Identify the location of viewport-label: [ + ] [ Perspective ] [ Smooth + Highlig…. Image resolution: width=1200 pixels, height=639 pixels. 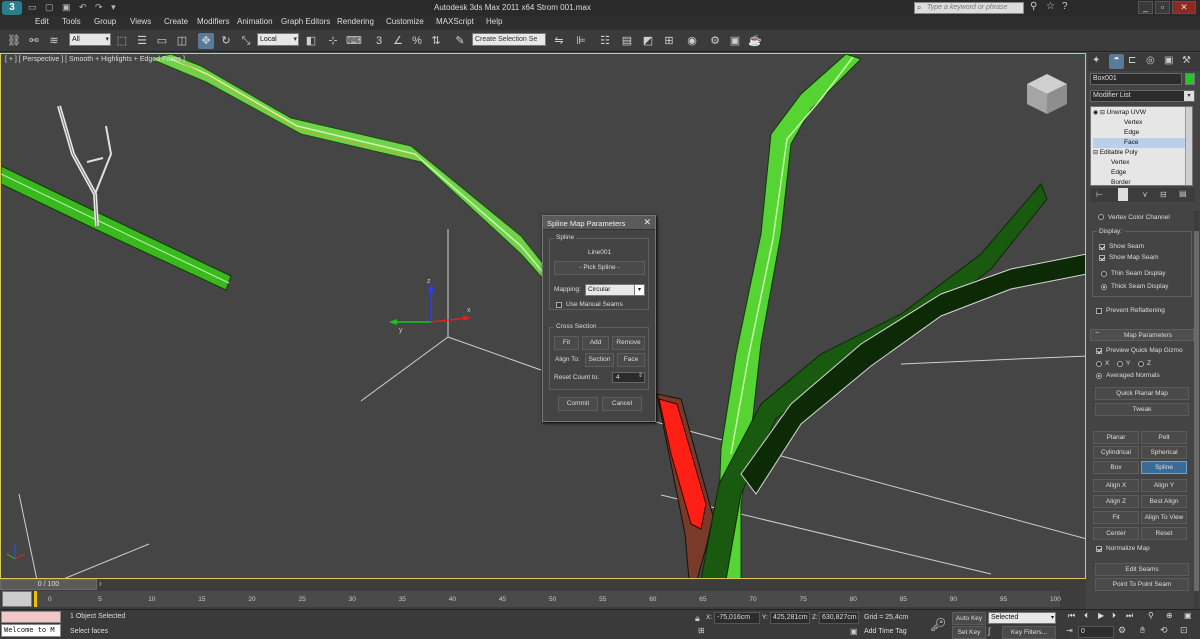
(95, 59).